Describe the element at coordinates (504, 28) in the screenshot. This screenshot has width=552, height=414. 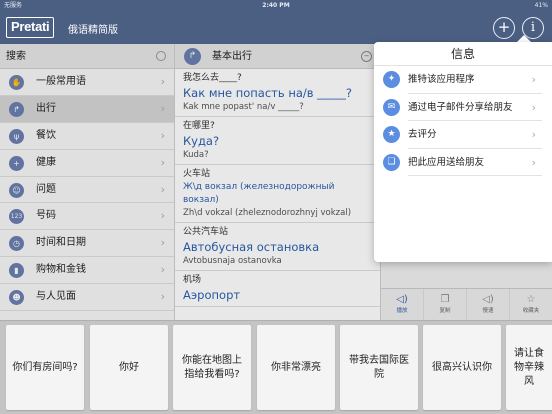
I see `add-icon: +` at that location.